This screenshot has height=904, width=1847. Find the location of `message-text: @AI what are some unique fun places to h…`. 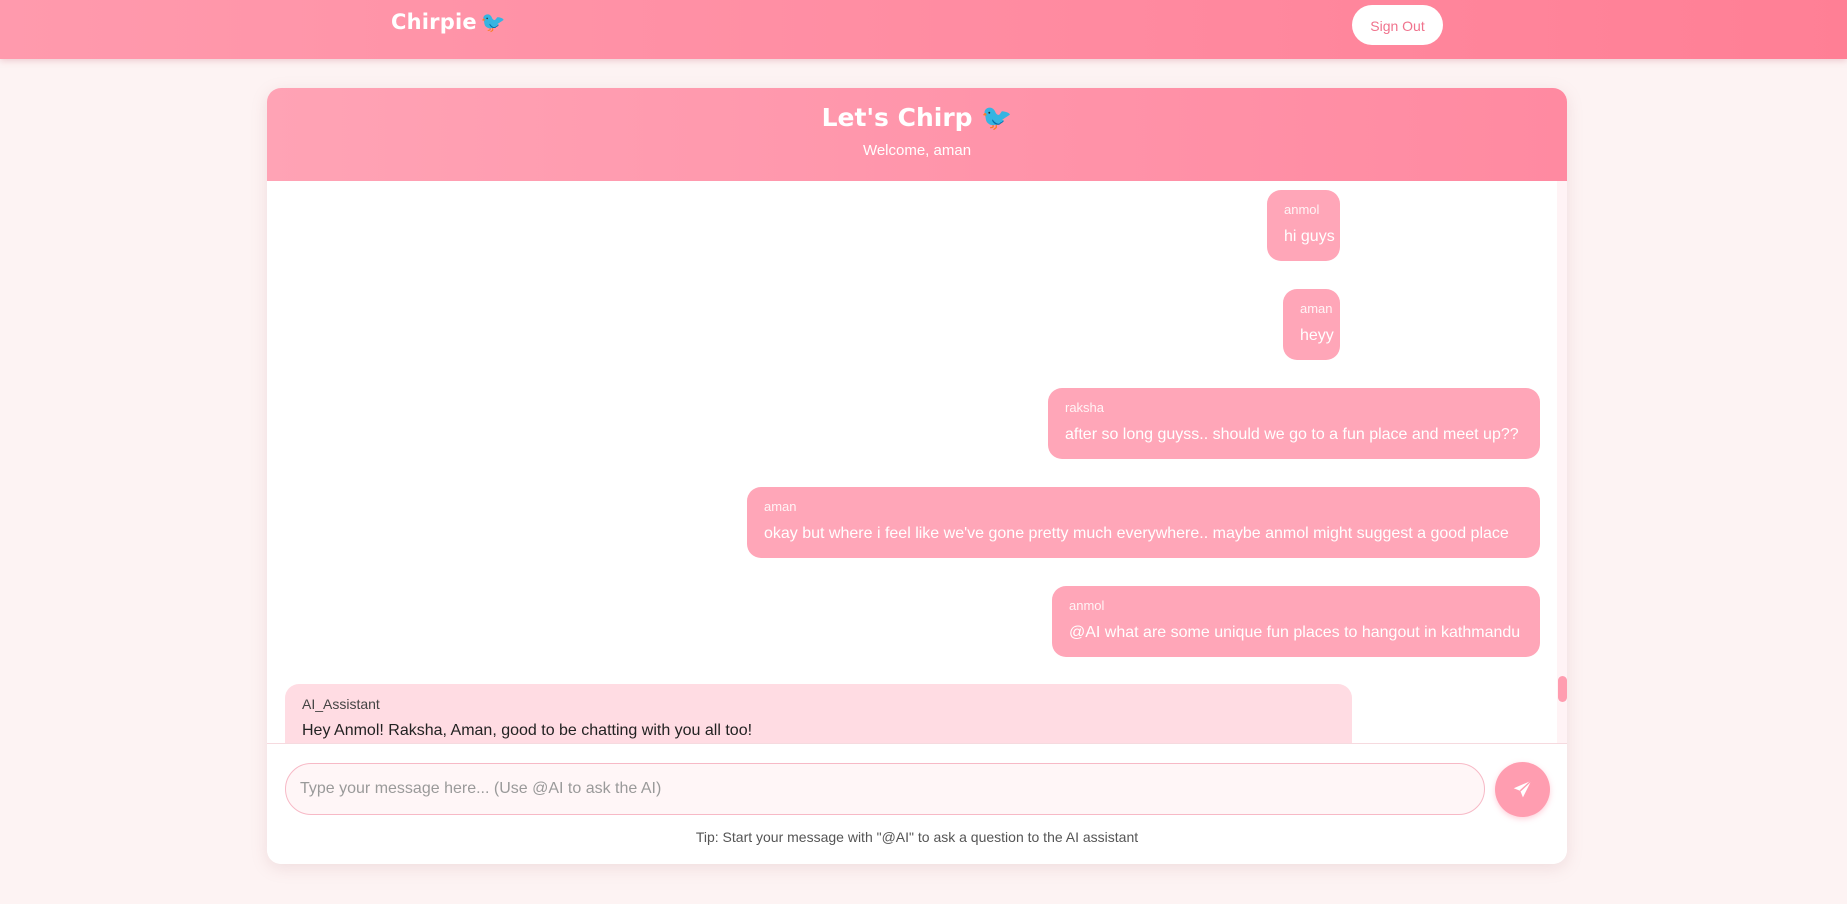

message-text: @AI what are some unique fun places to h… is located at coordinates (1295, 632).